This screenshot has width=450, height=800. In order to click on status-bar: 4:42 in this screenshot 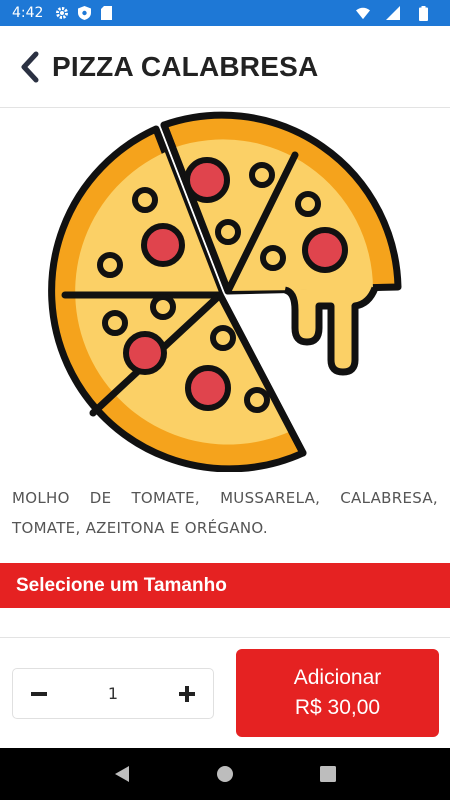, I will do `click(225, 13)`.